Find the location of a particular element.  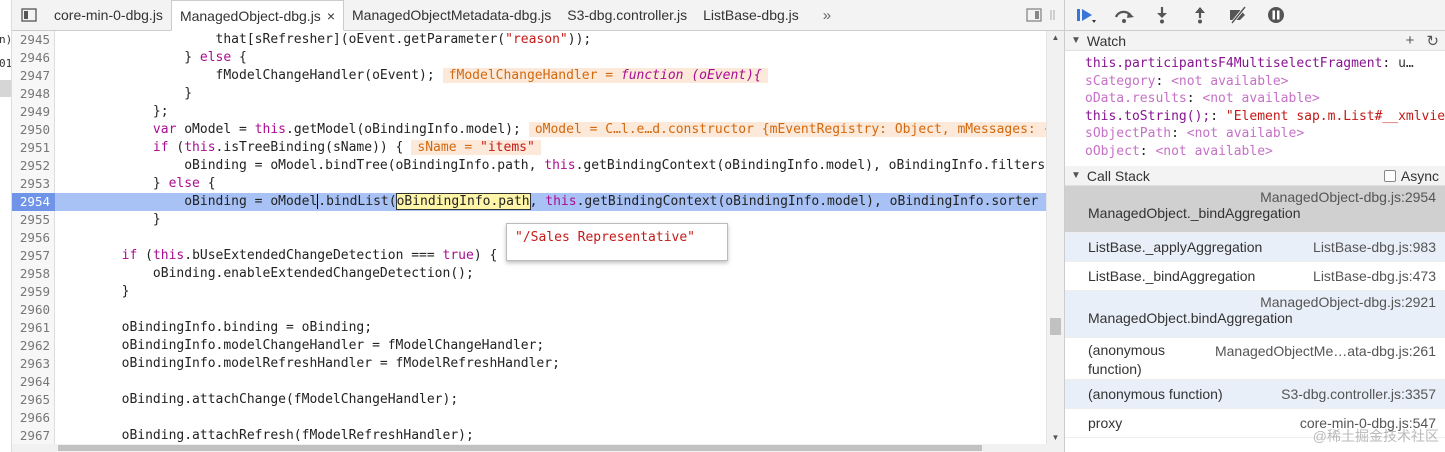

line-number: 2957 is located at coordinates (33, 256).